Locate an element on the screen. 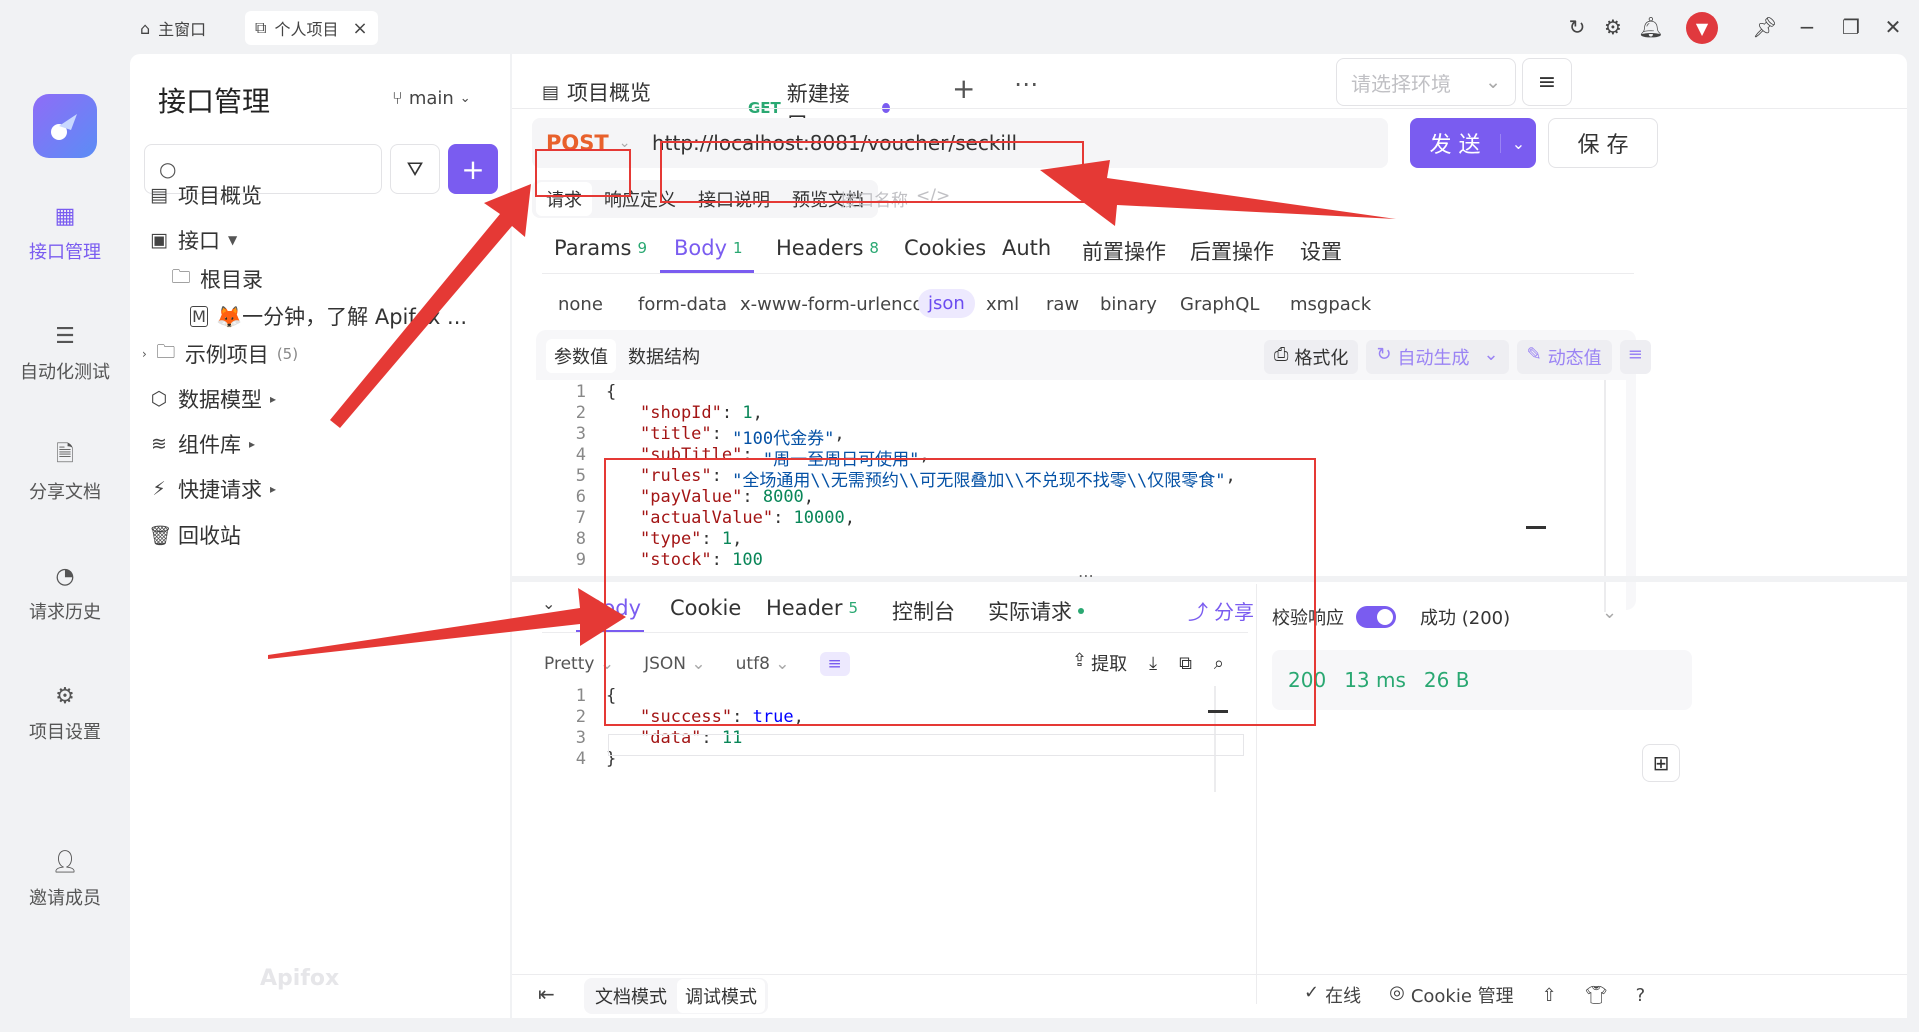 The image size is (1919, 1032). add-tab-button: + is located at coordinates (963, 88).